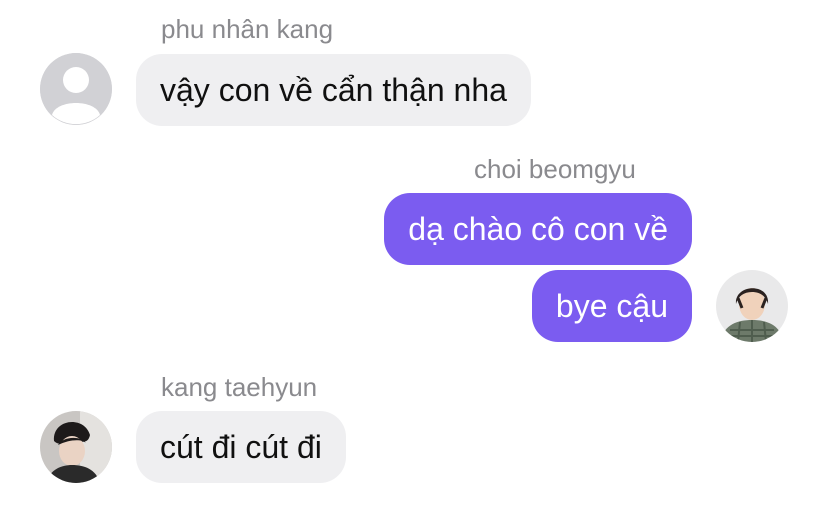 This screenshot has width=828, height=506. I want to click on sender-name: phu nhân kang, so click(247, 29).